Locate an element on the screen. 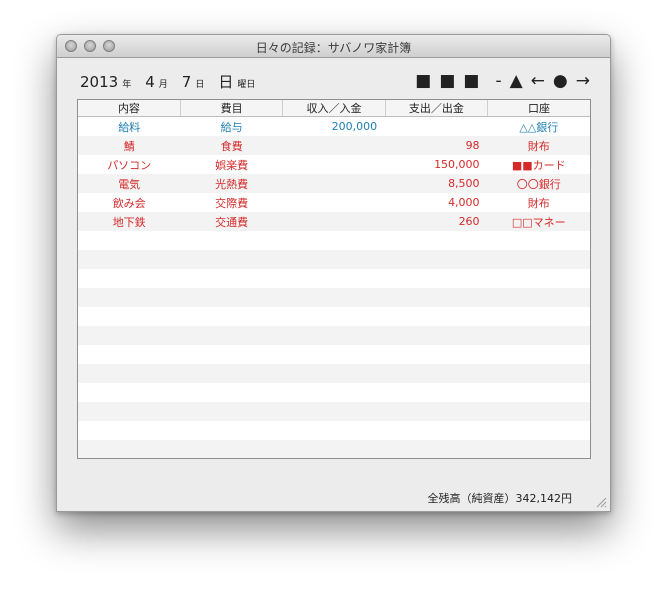 Image resolution: width=666 pixels, height=590 pixels. cell-content: 給料 is located at coordinates (129, 126).